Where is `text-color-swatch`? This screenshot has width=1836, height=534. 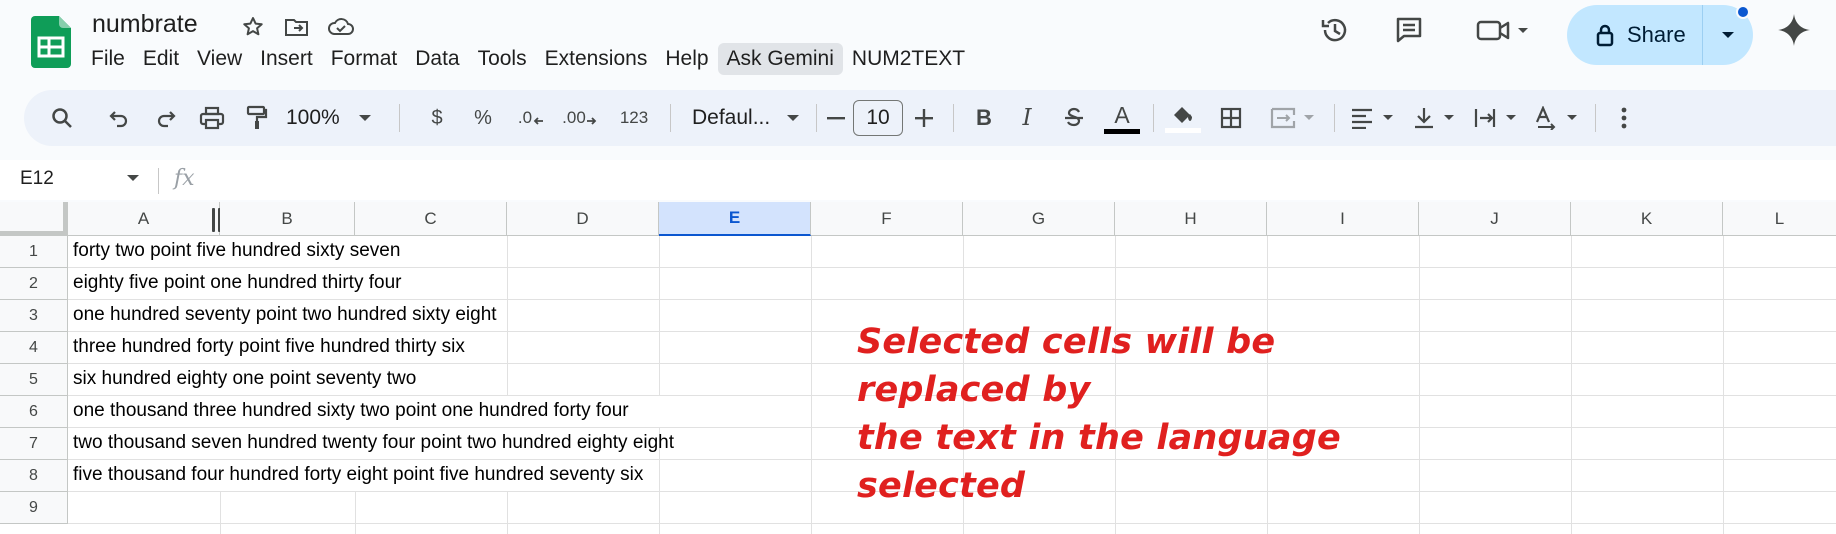 text-color-swatch is located at coordinates (1122, 131).